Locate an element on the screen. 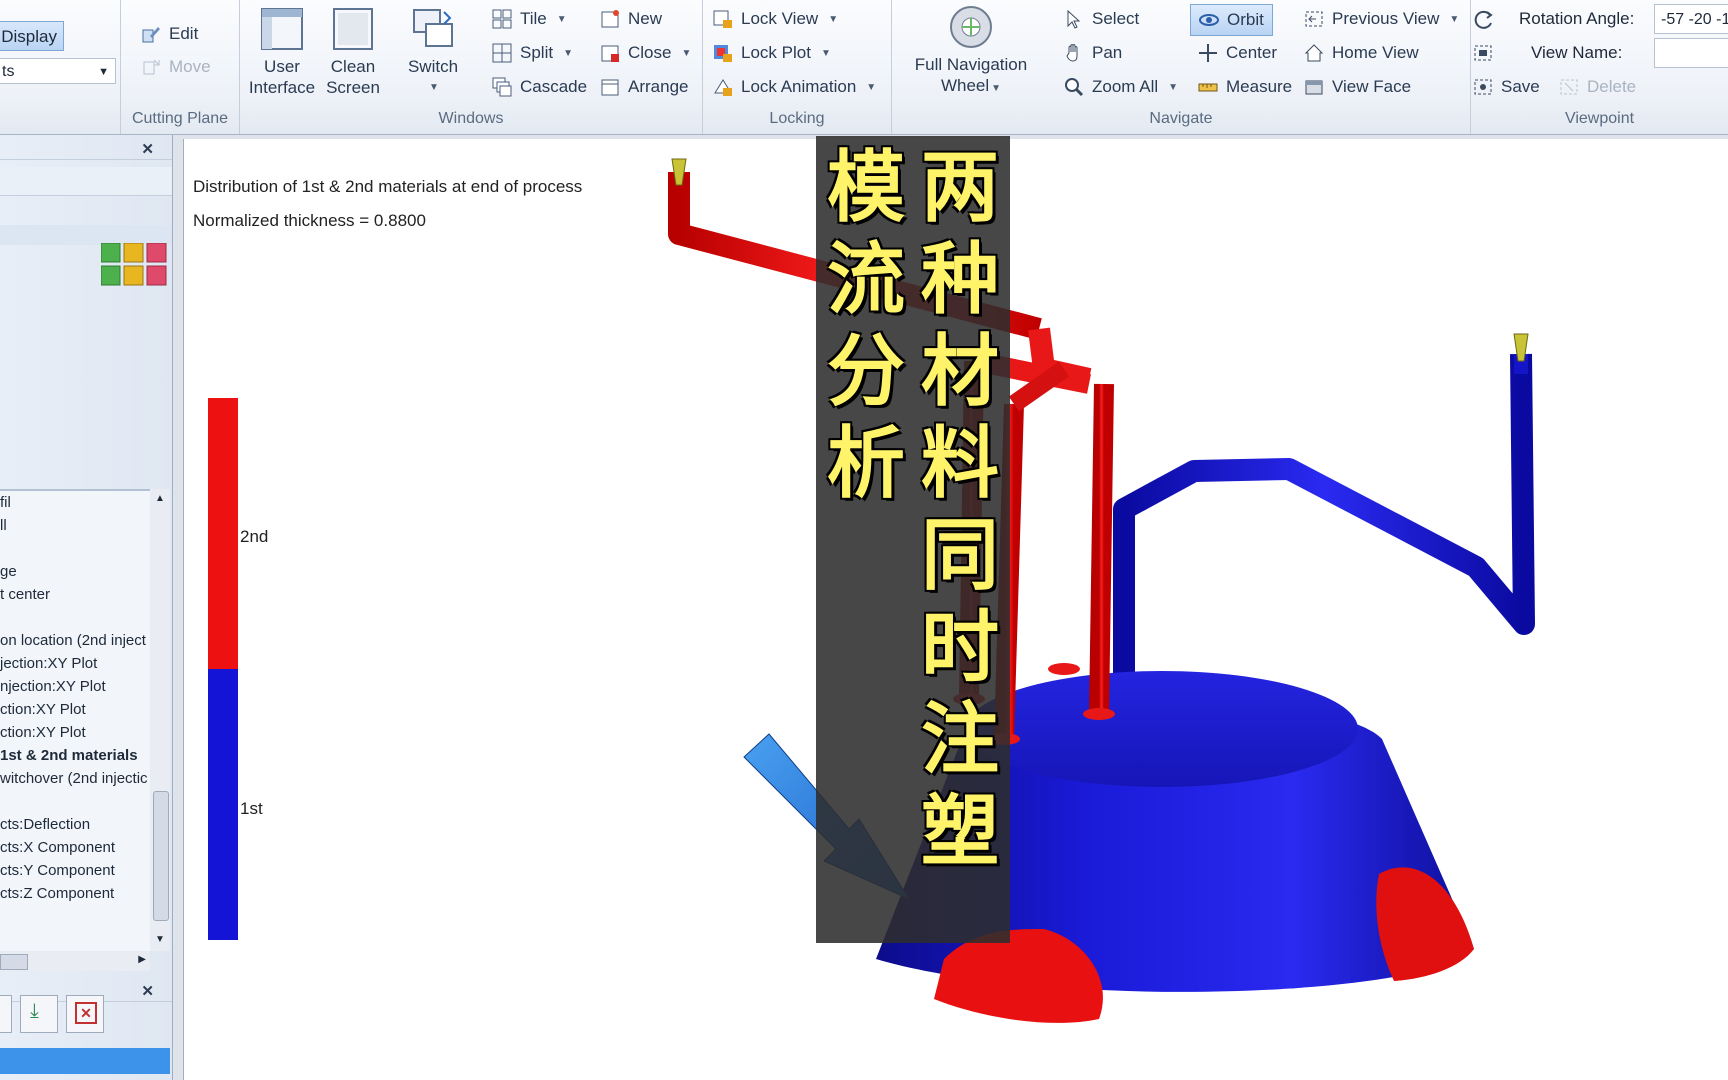 This screenshot has width=1728, height=1080. center-label: Center is located at coordinates (1252, 52).